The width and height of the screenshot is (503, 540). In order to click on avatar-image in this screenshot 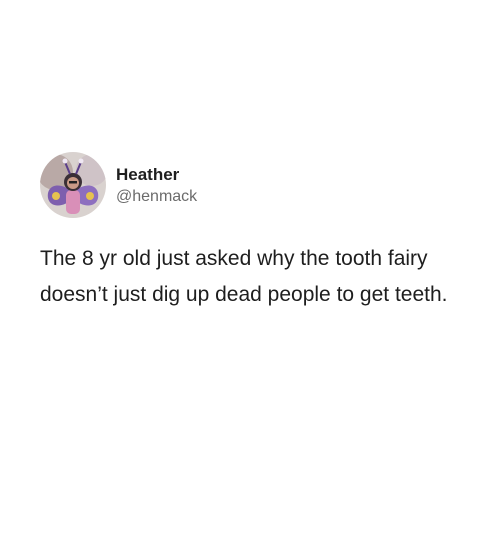, I will do `click(73, 185)`.